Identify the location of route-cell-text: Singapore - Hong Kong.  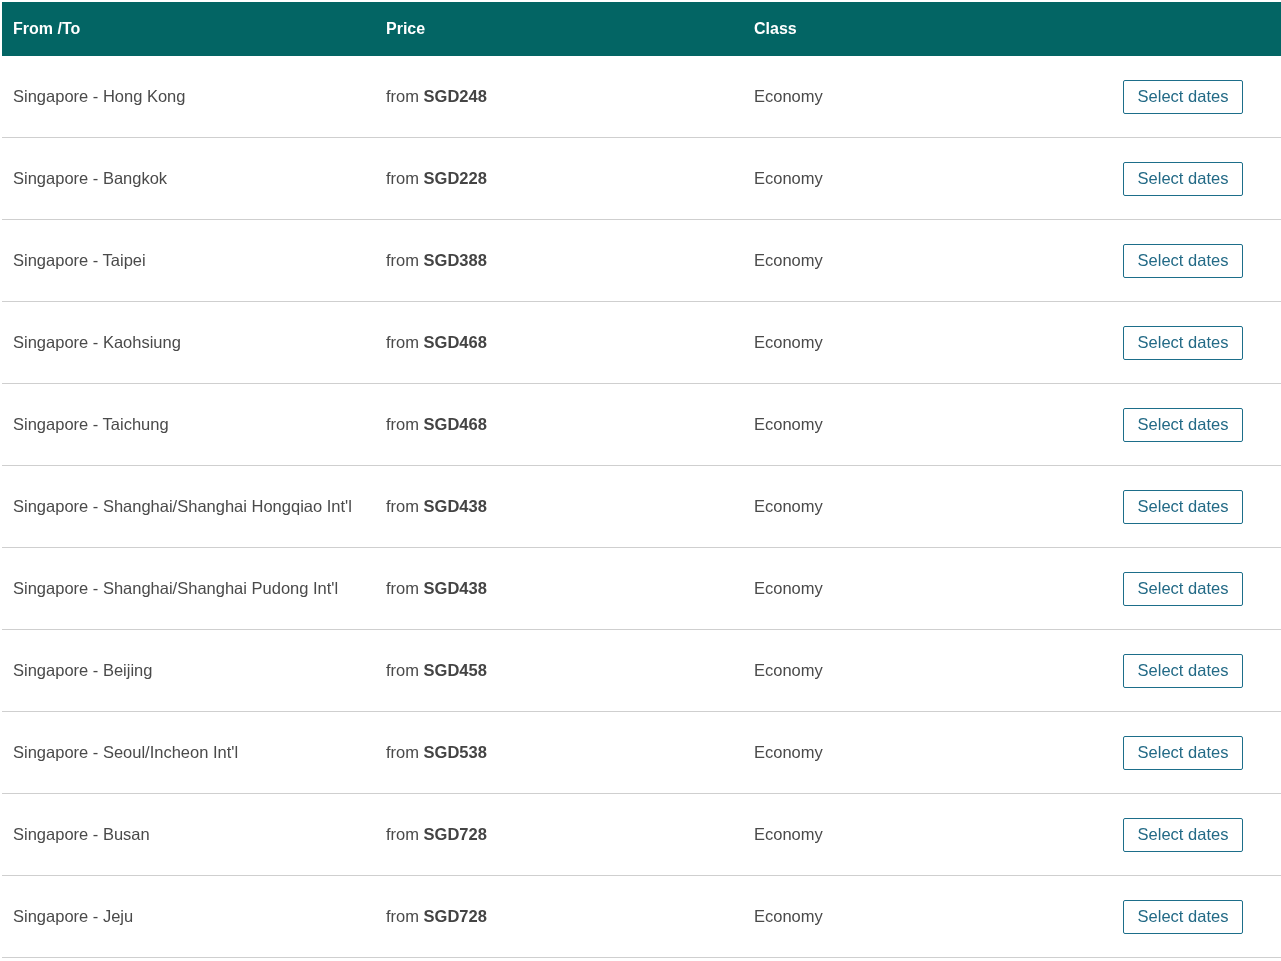
(99, 96).